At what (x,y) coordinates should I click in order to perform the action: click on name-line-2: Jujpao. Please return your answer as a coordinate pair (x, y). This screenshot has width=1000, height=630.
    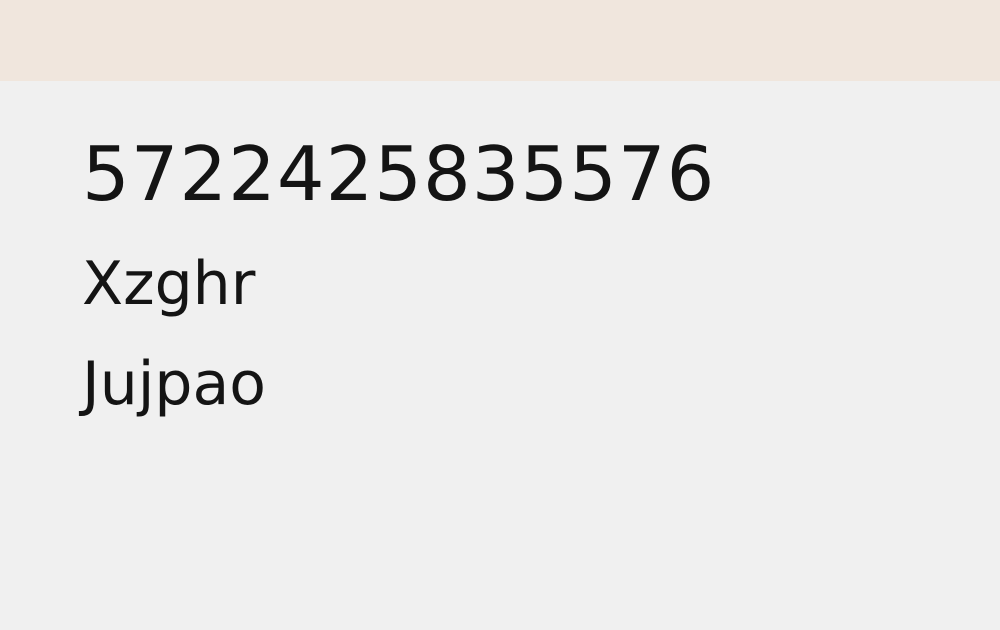
    Looking at the image, I should click on (174, 384).